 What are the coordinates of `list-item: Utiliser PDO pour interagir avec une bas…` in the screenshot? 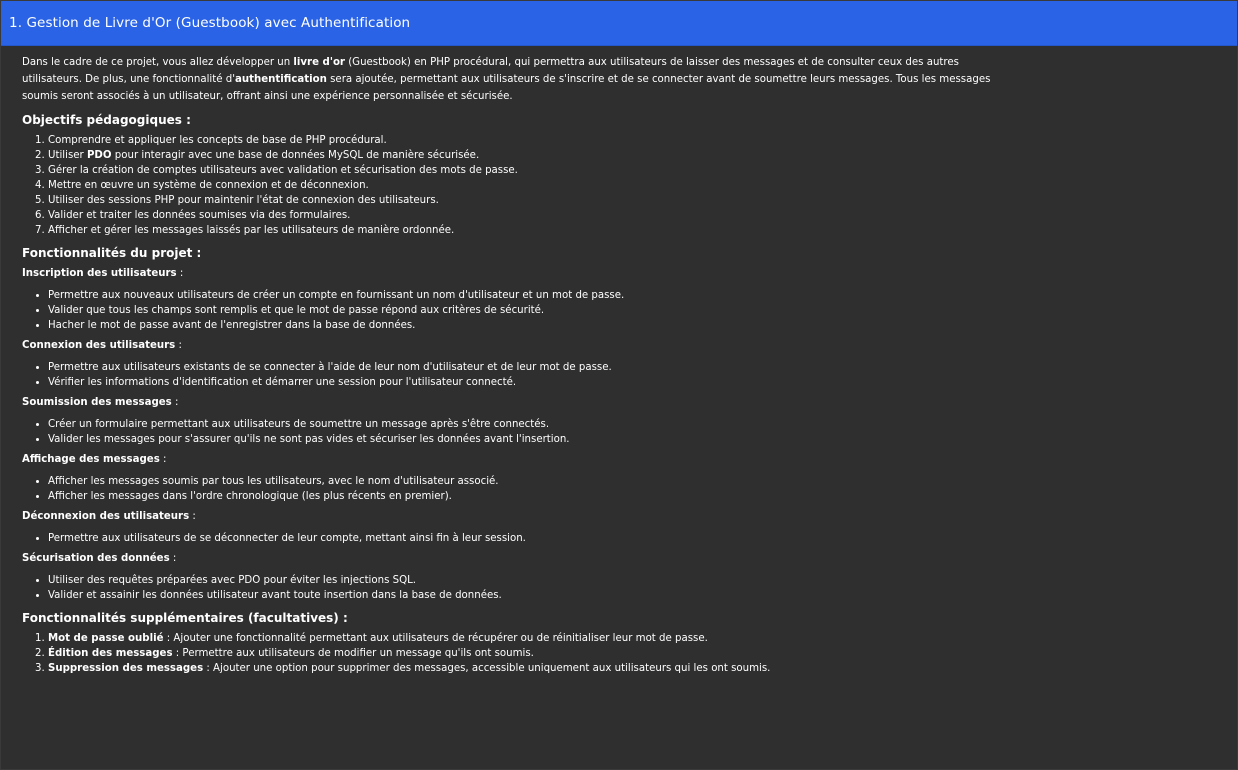 It's located at (535, 155).